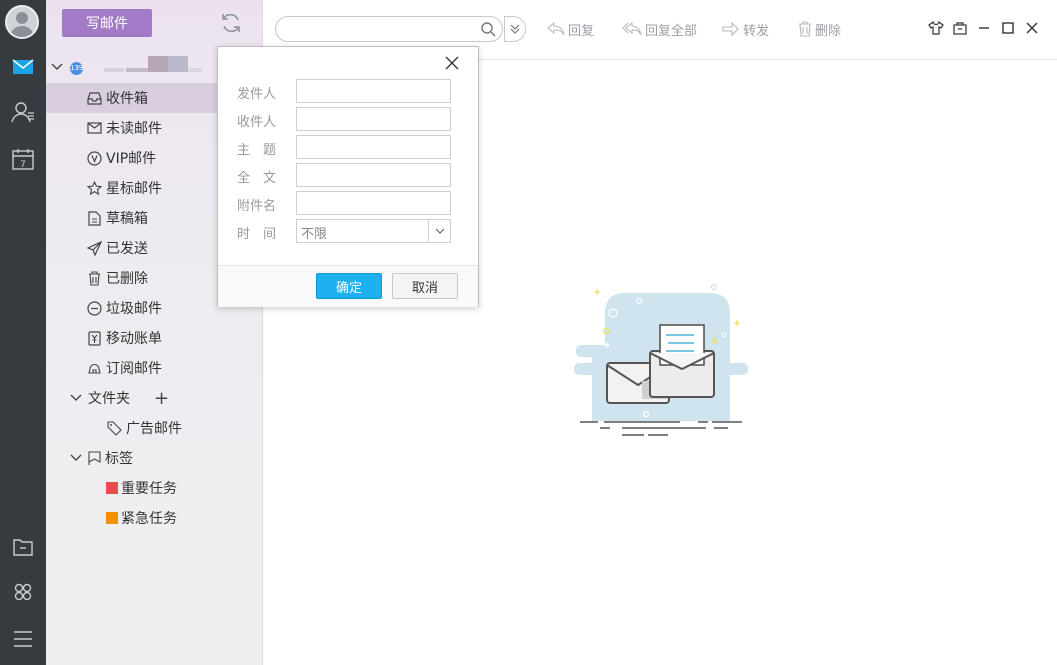 The width and height of the screenshot is (1057, 665). Describe the element at coordinates (154, 458) in the screenshot. I see `tag-group-header: 标签` at that location.